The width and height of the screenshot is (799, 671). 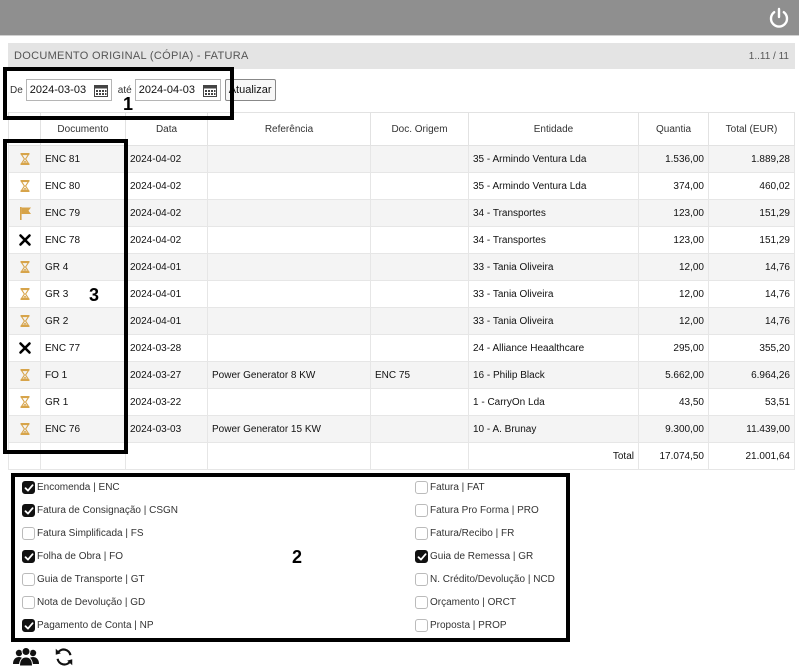 What do you see at coordinates (768, 56) in the screenshot?
I see `pagination-count: 1..11 / 11` at bounding box center [768, 56].